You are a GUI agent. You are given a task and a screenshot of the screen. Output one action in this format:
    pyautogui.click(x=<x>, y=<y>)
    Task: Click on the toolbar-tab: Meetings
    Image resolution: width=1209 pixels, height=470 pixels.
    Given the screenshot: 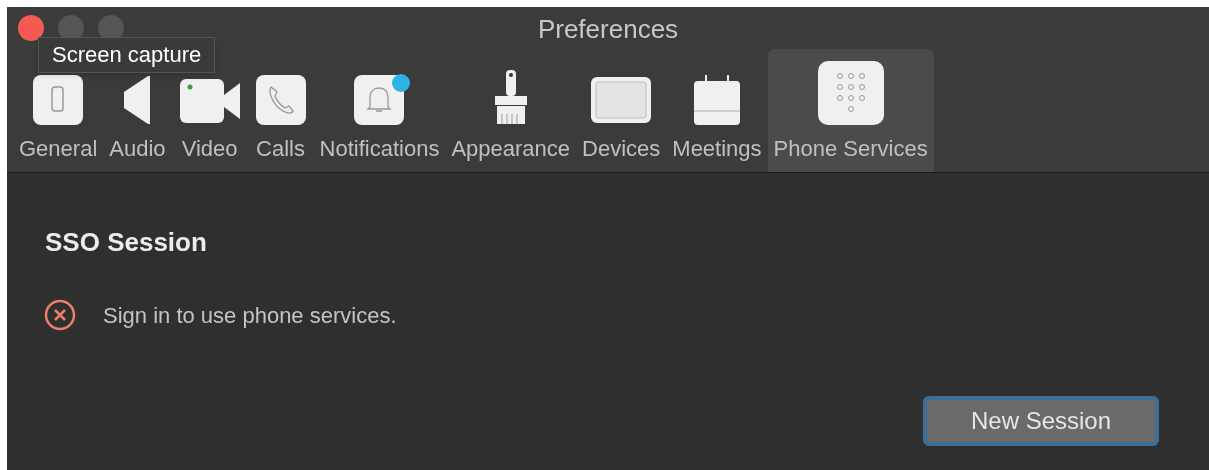 What is the action you would take?
    pyautogui.click(x=717, y=122)
    